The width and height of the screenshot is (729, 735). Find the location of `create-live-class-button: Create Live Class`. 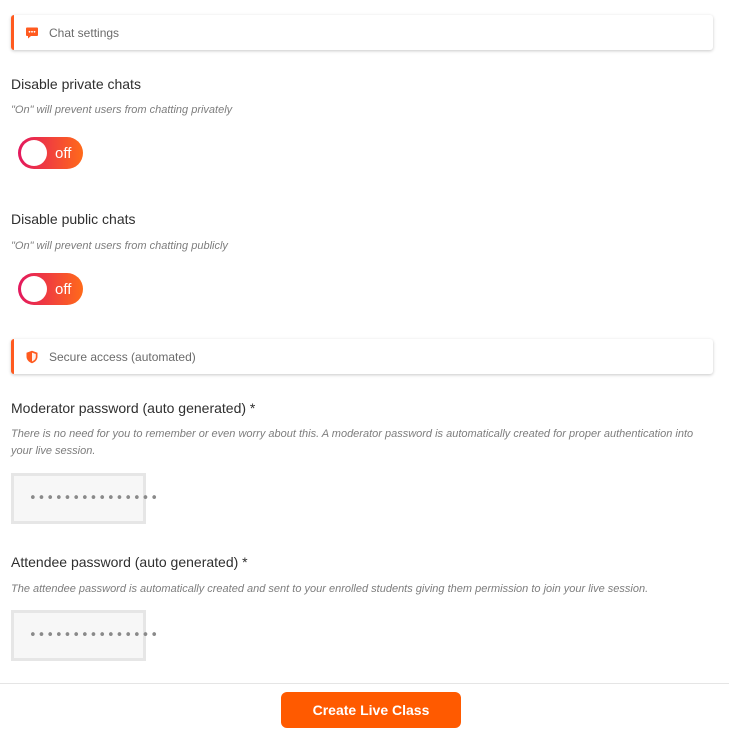

create-live-class-button: Create Live Class is located at coordinates (371, 710).